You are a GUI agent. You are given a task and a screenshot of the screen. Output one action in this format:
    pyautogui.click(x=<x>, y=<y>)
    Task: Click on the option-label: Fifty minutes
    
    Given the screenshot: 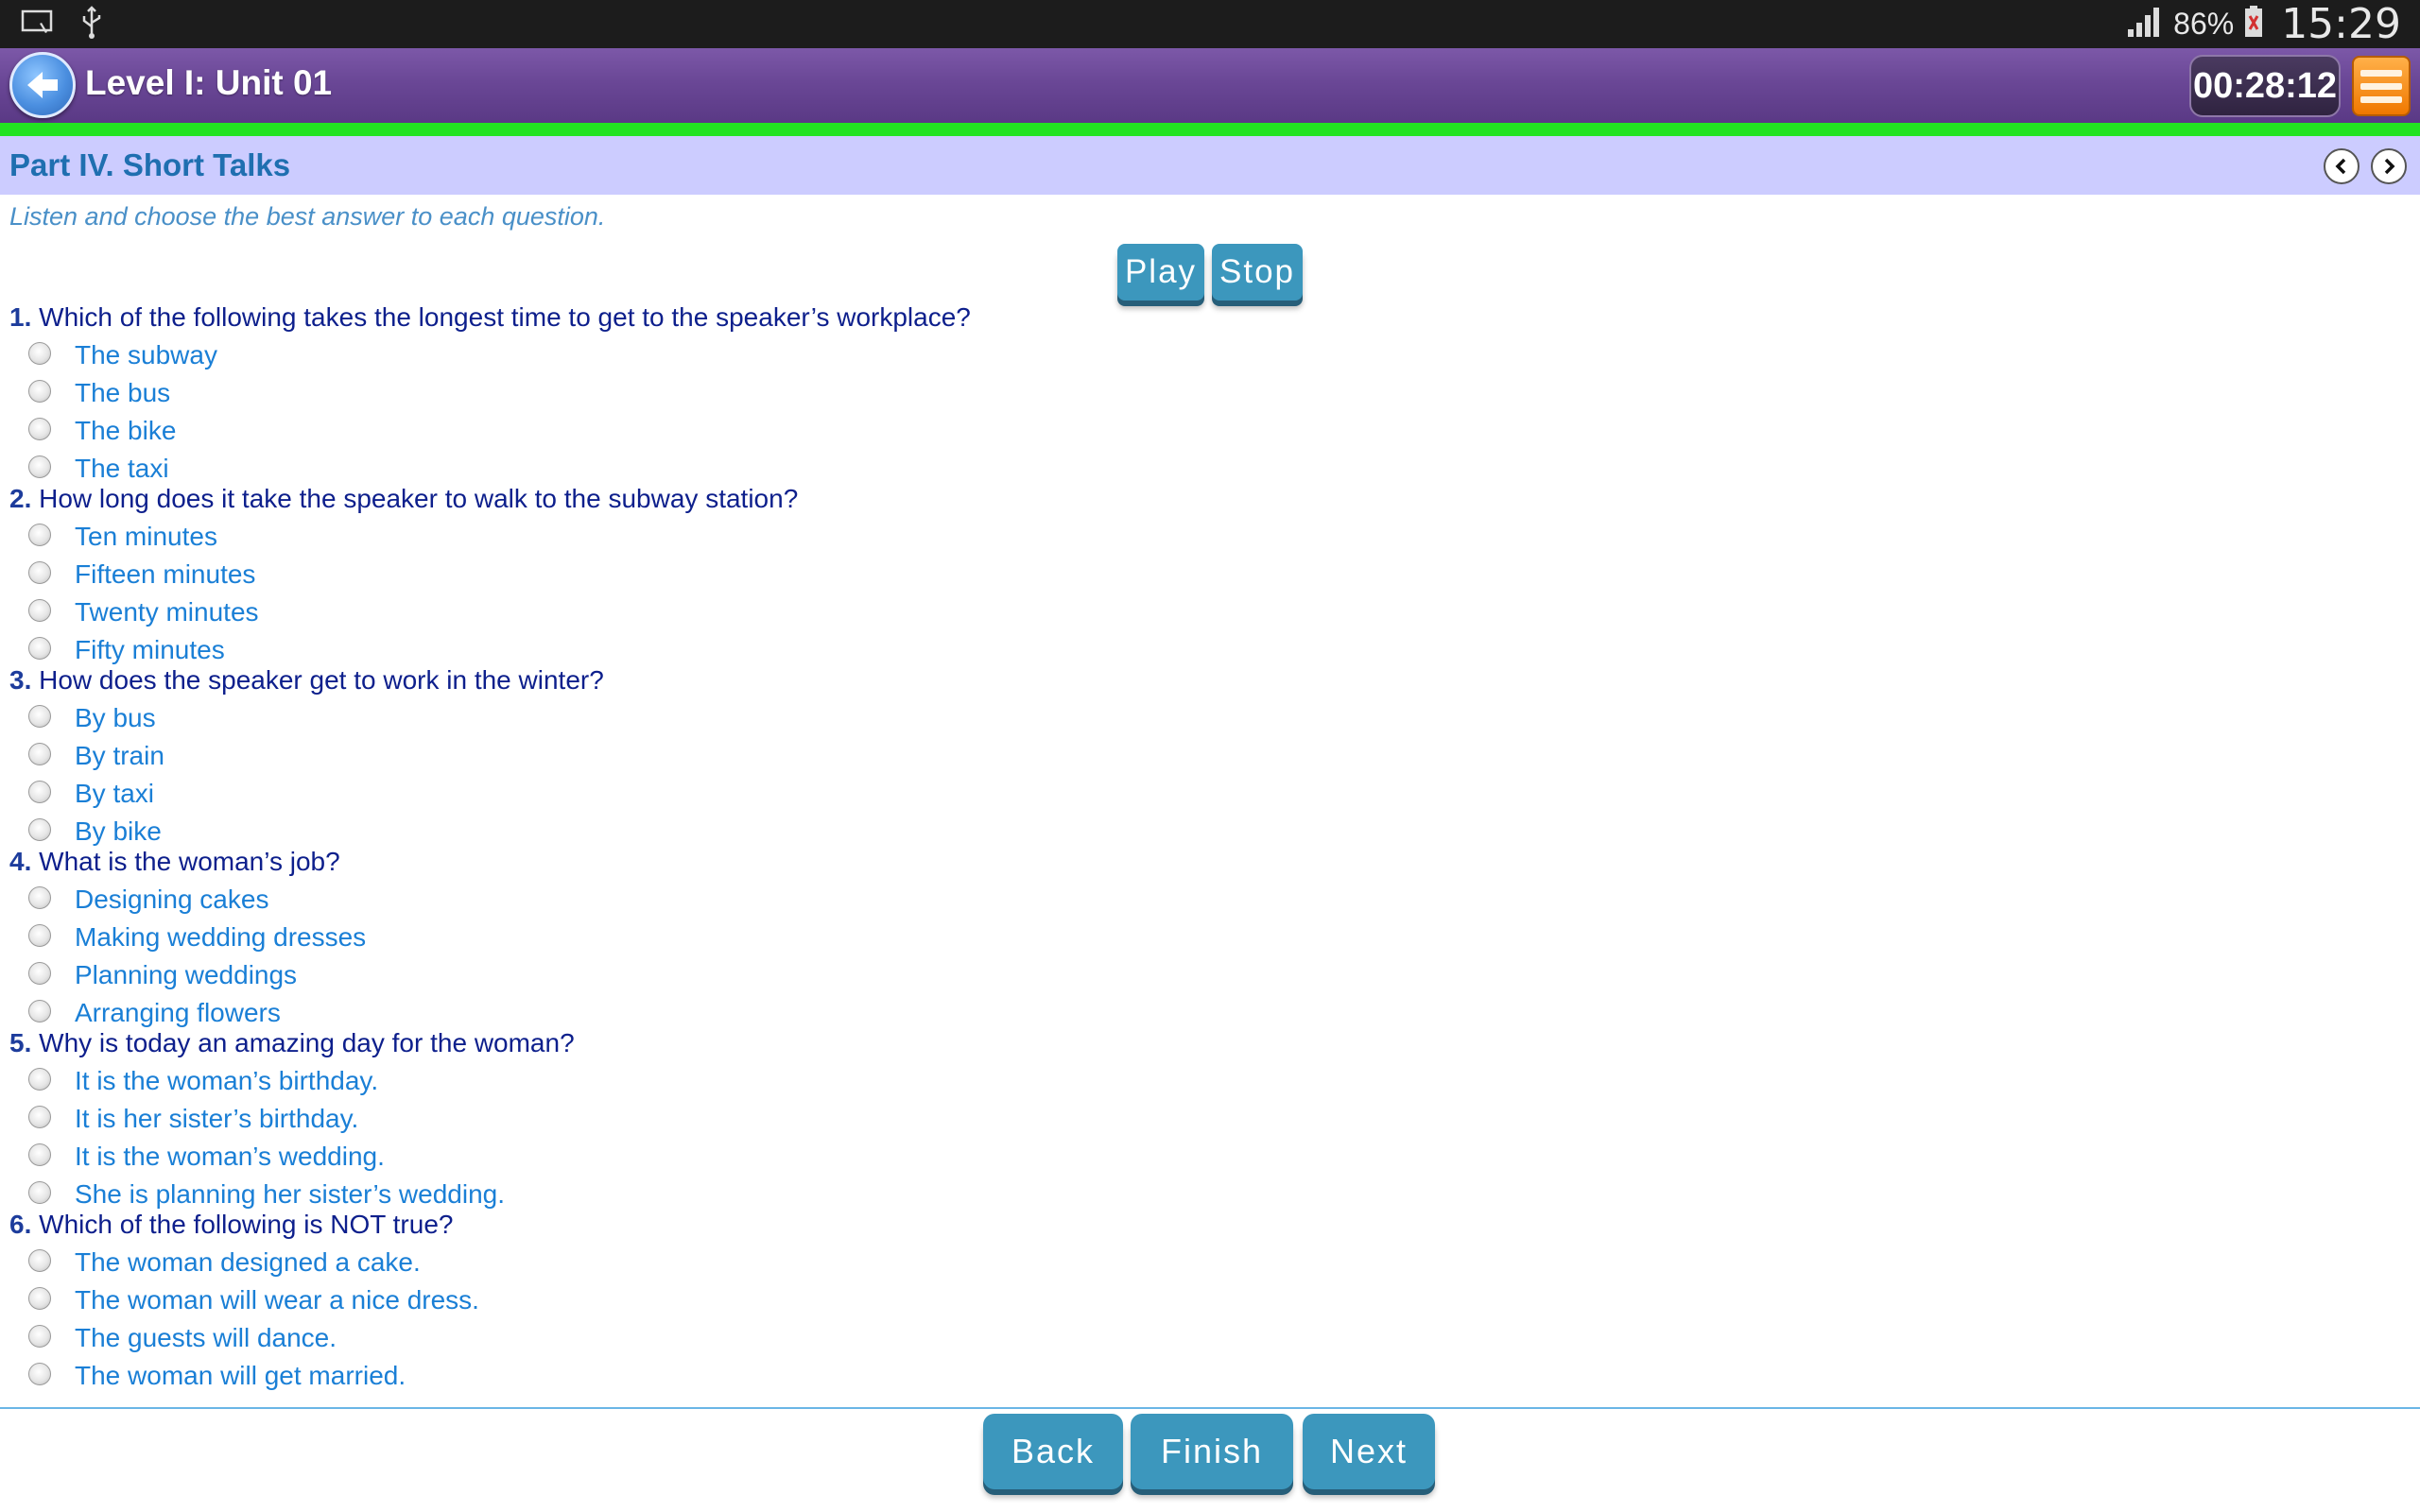 What is the action you would take?
    pyautogui.click(x=150, y=650)
    